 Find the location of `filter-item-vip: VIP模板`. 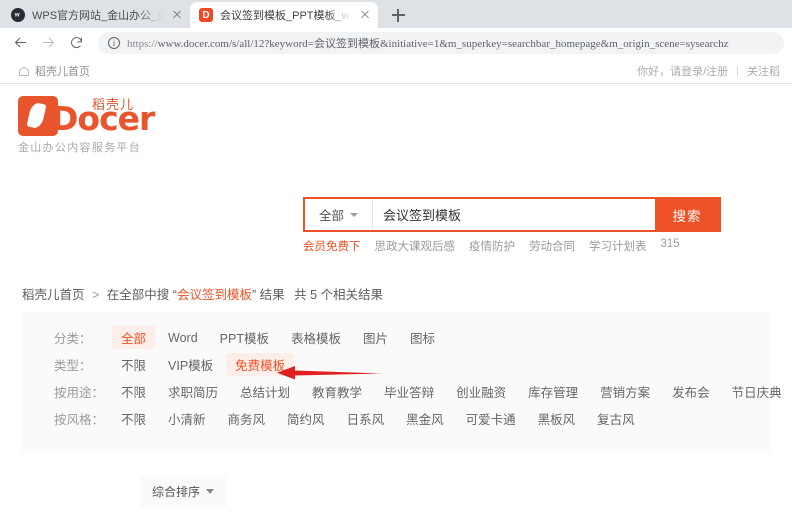

filter-item-vip: VIP模板 is located at coordinates (190, 364).